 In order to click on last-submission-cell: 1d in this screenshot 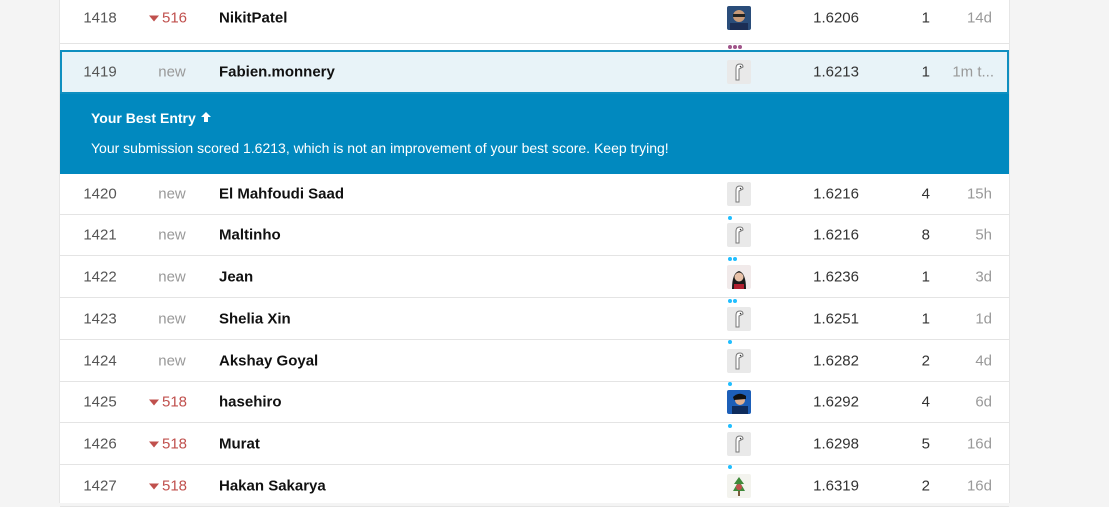, I will do `click(983, 318)`.